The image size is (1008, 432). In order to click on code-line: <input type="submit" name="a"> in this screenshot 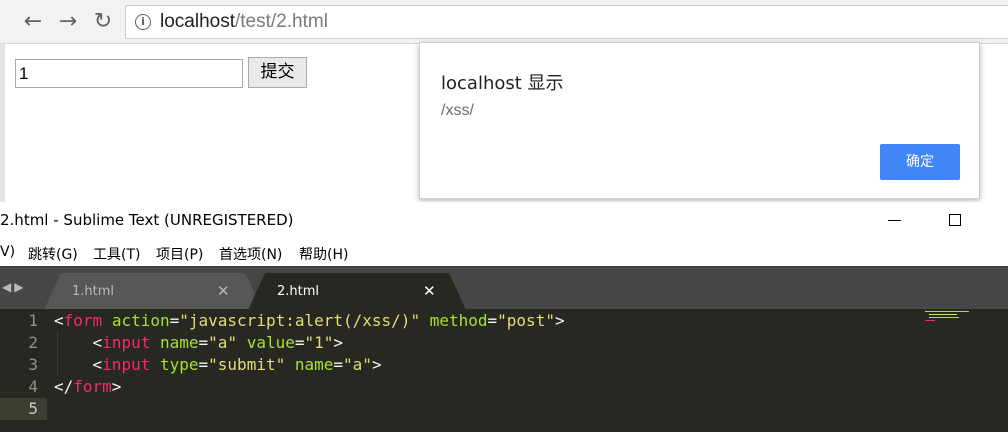, I will do `click(218, 365)`.